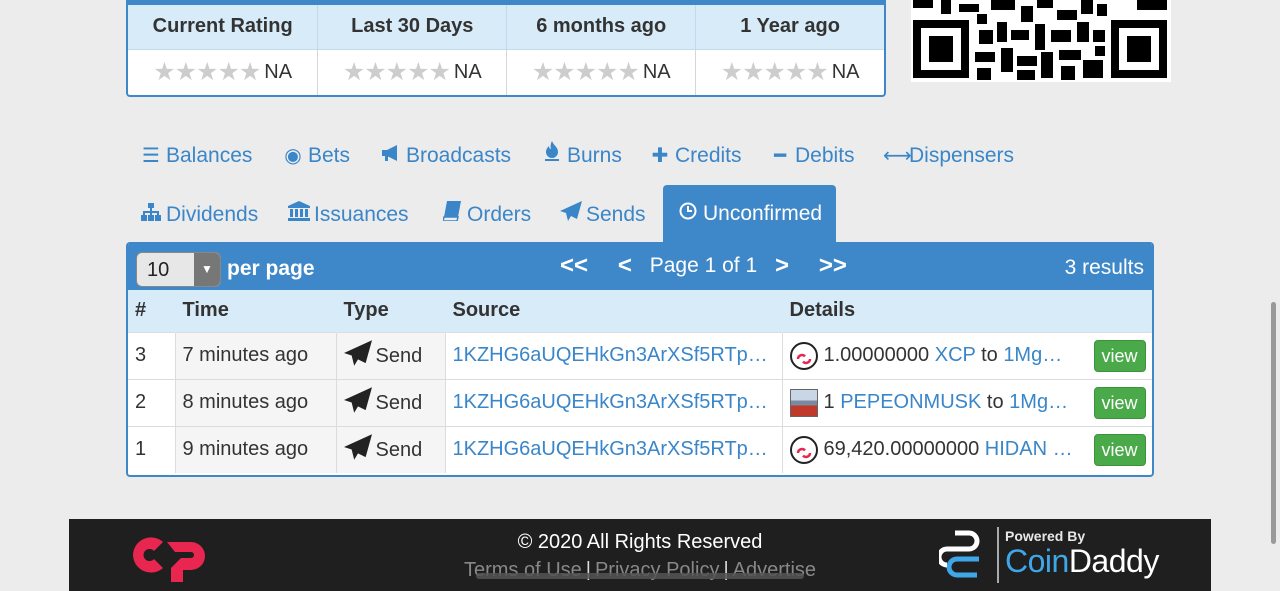 This screenshot has height=591, width=1280. I want to click on last-page-button: >>, so click(833, 266).